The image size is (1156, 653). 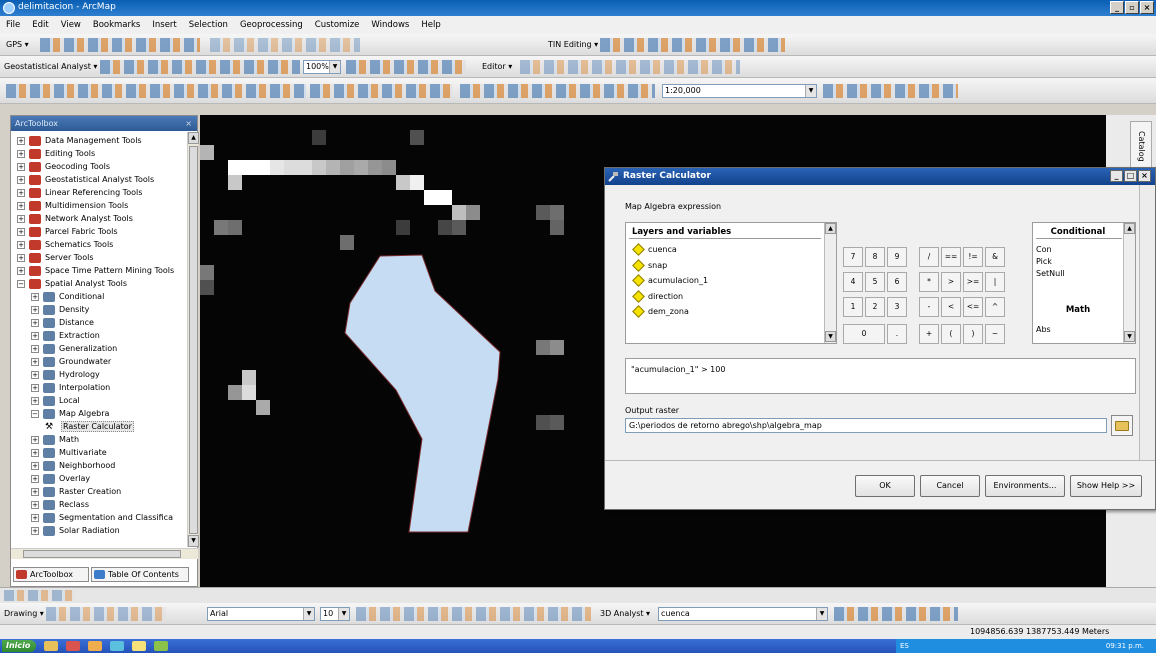 What do you see at coordinates (929, 334) in the screenshot?
I see `calc-key: +` at bounding box center [929, 334].